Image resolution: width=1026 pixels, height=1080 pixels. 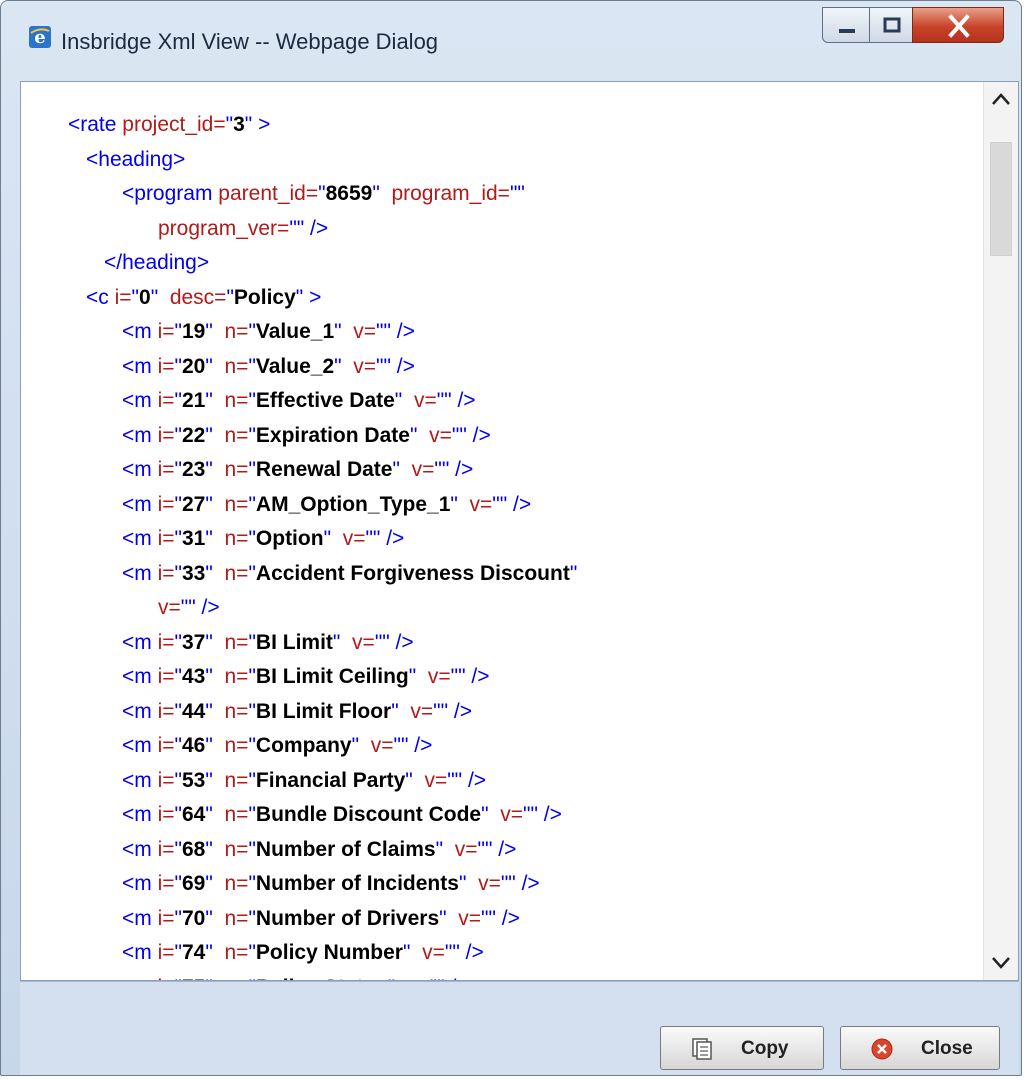 I want to click on maximize-button, so click(x=891, y=25).